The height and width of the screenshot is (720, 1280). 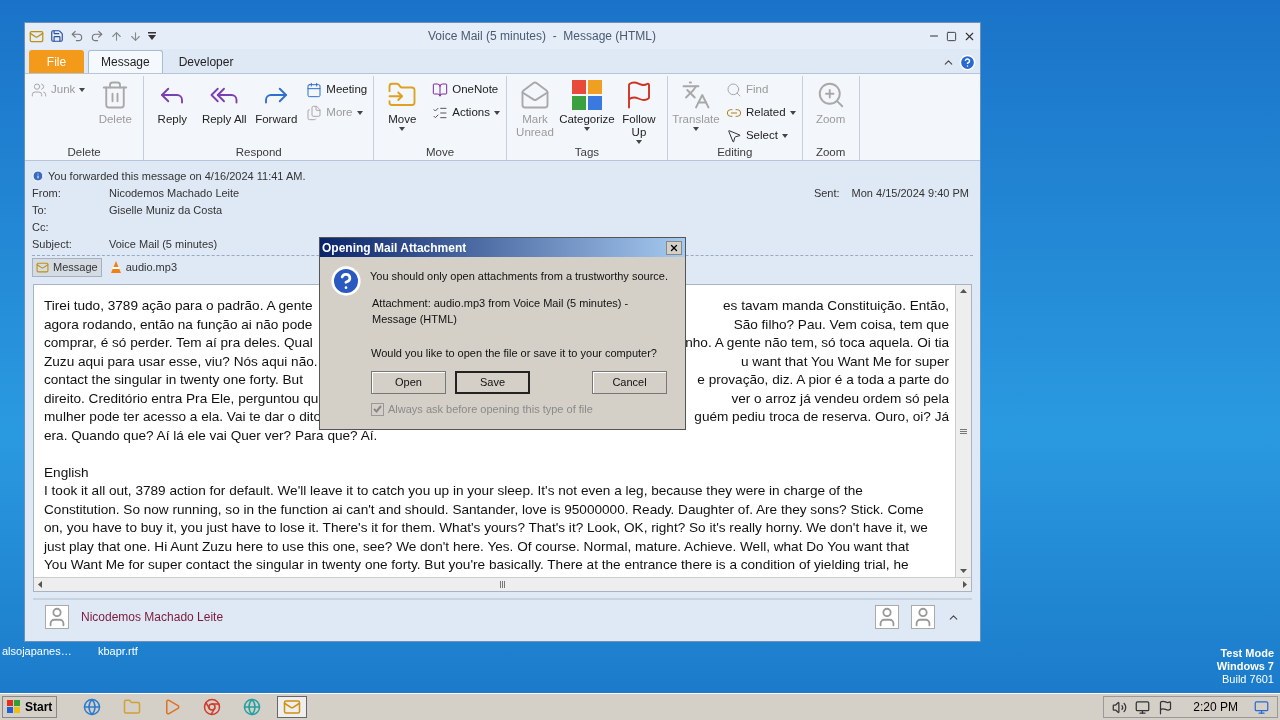 What do you see at coordinates (166, 211) in the screenshot?
I see `field-value: Giselle Muniz da Costa` at bounding box center [166, 211].